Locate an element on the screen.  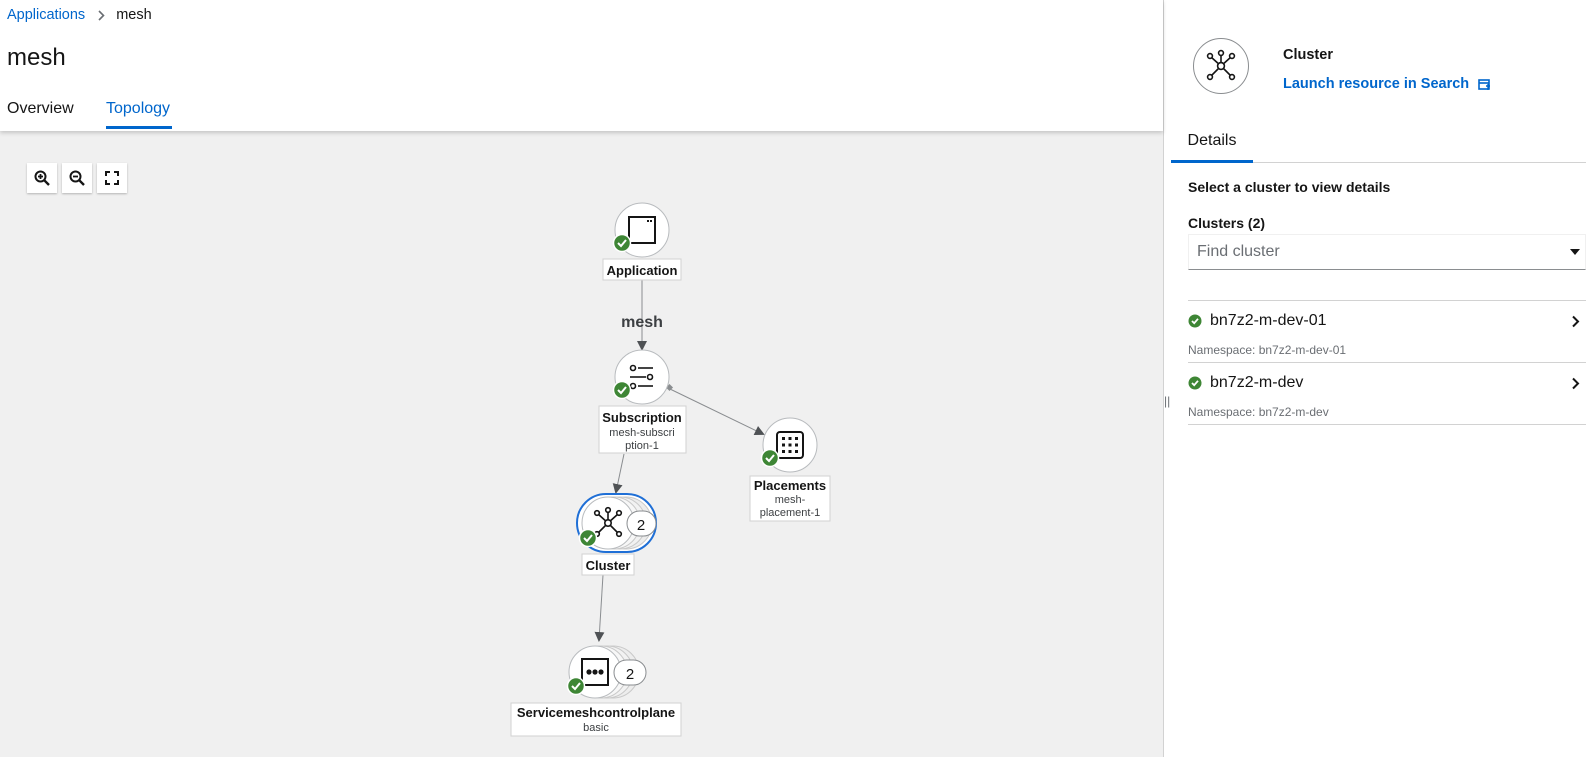
breadcrumb-applications-link: Applications is located at coordinates (46, 15).